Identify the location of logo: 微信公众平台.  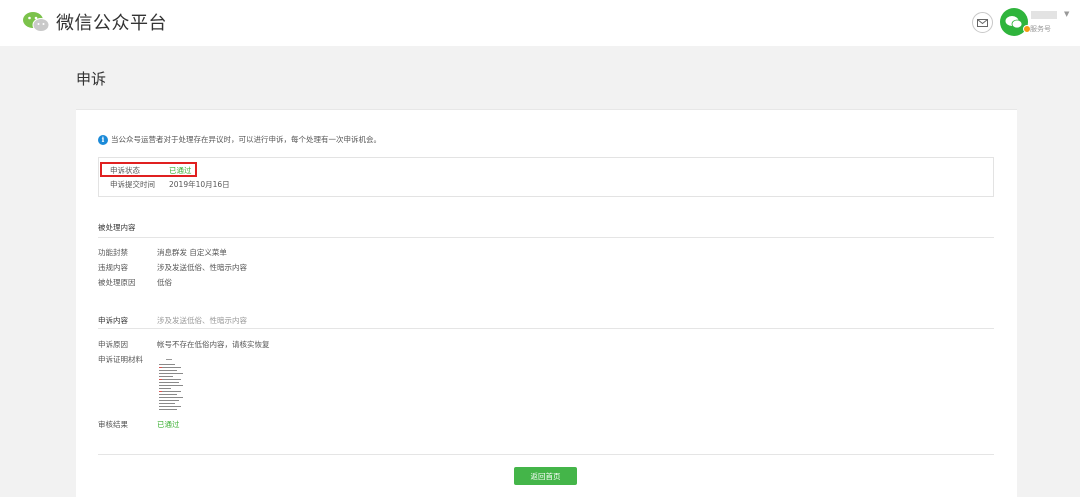
(94, 22).